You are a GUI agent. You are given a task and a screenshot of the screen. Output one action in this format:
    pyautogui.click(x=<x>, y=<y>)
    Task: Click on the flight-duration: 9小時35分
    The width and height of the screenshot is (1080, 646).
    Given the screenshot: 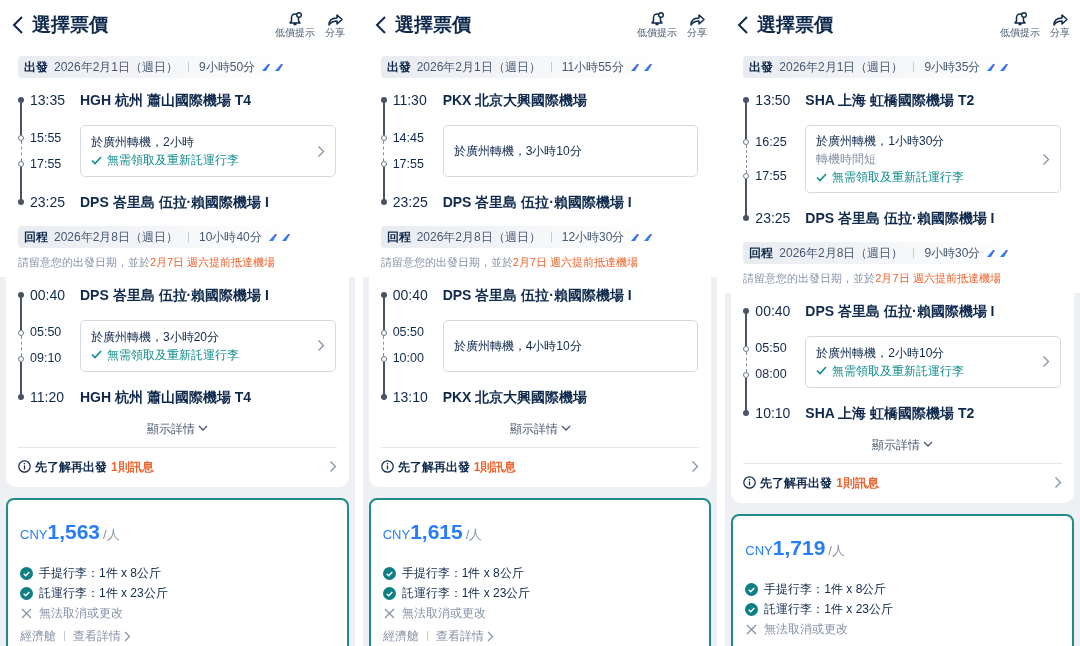 What is the action you would take?
    pyautogui.click(x=952, y=67)
    